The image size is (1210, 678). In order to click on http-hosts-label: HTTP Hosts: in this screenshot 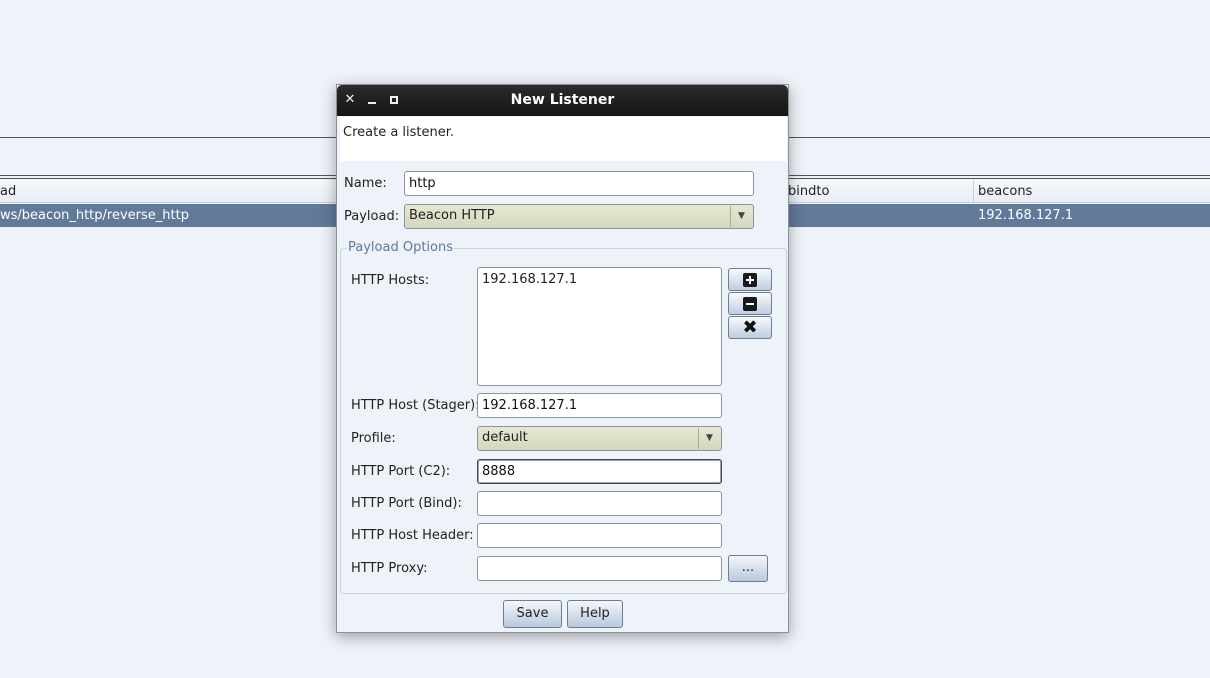, I will do `click(390, 280)`.